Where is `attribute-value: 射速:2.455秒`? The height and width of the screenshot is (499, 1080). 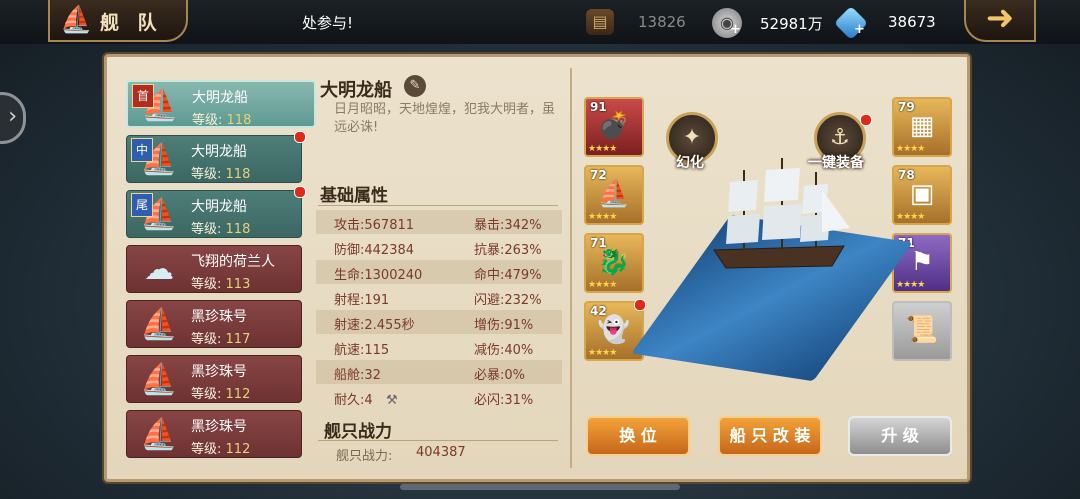 attribute-value: 射速:2.455秒 is located at coordinates (374, 325).